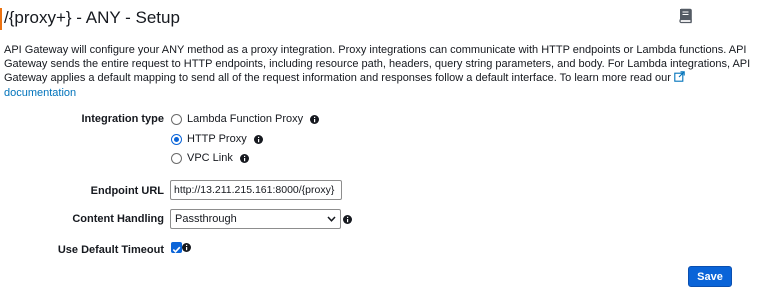 This screenshot has width=770, height=304. What do you see at coordinates (176, 139) in the screenshot?
I see `radio-http-proxy` at bounding box center [176, 139].